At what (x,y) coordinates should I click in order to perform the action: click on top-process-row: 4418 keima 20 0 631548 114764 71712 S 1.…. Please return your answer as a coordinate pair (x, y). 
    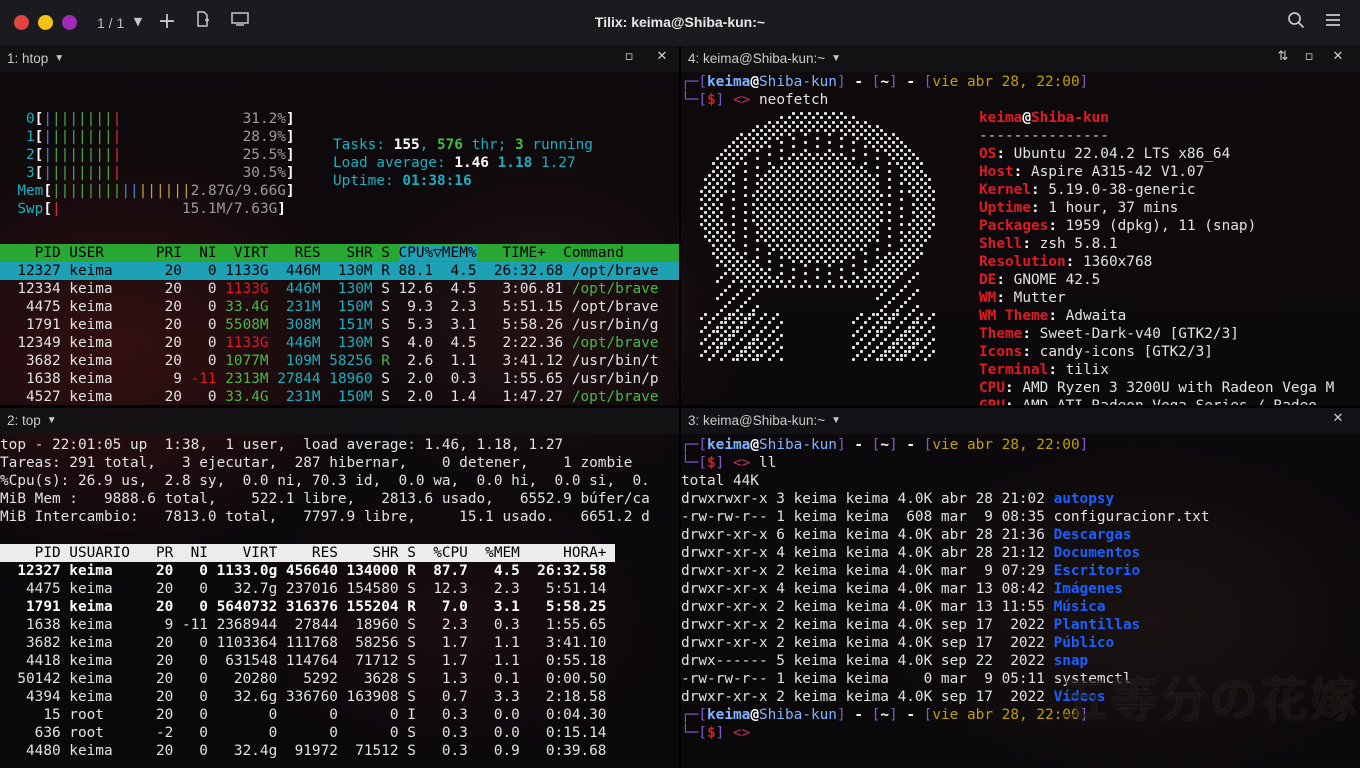
    Looking at the image, I should click on (303, 661).